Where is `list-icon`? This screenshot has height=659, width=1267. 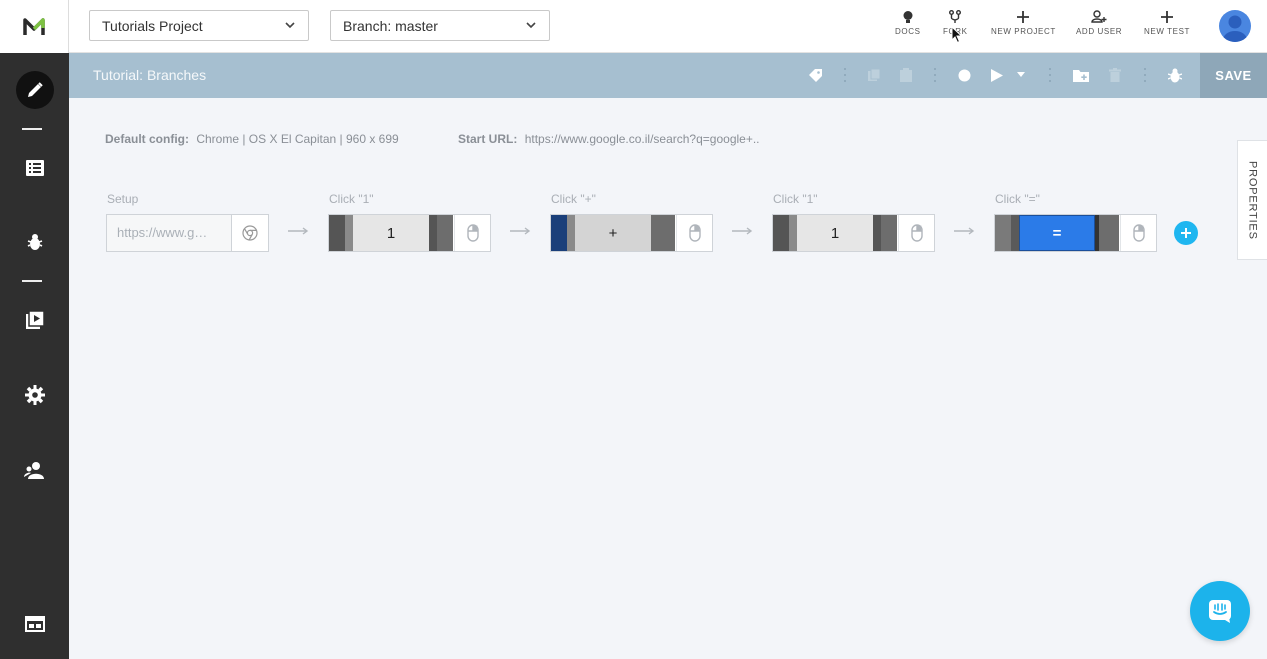
list-icon is located at coordinates (34, 168).